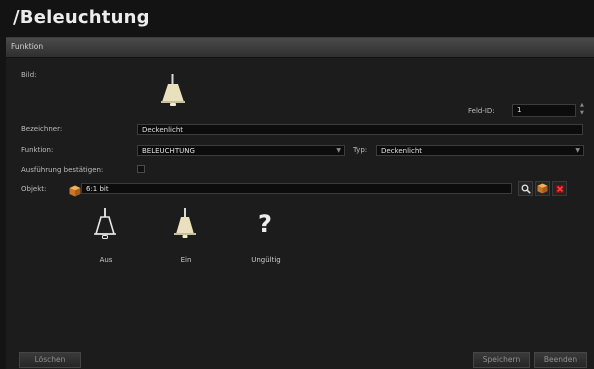  What do you see at coordinates (141, 169) in the screenshot?
I see `confirm-execution-checkbox` at bounding box center [141, 169].